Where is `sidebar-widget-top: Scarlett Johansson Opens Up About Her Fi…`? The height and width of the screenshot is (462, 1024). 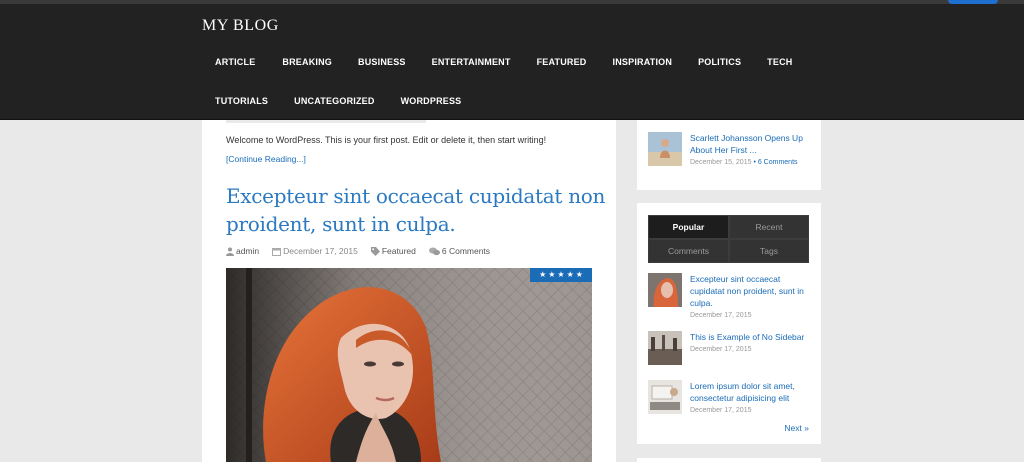
sidebar-widget-top: Scarlett Johansson Opens Up About Her Fi… is located at coordinates (729, 155).